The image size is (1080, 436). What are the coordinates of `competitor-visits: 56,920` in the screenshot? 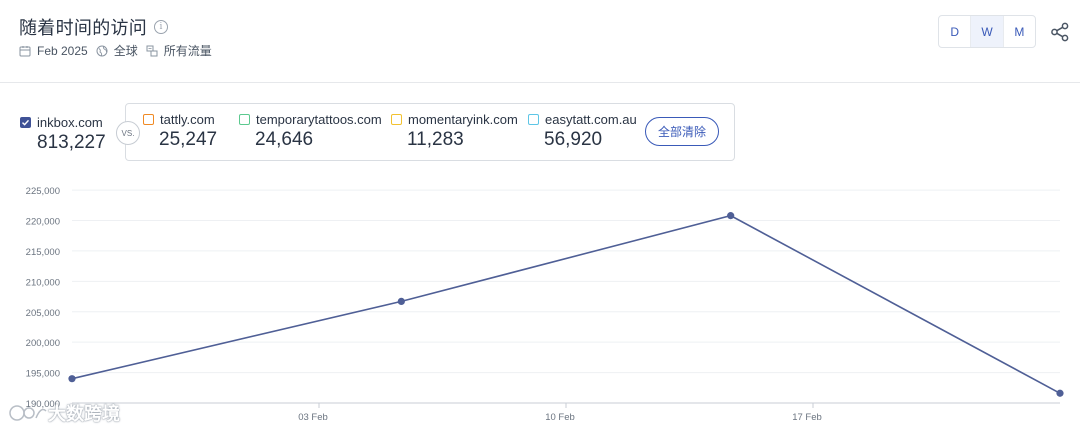 It's located at (573, 139).